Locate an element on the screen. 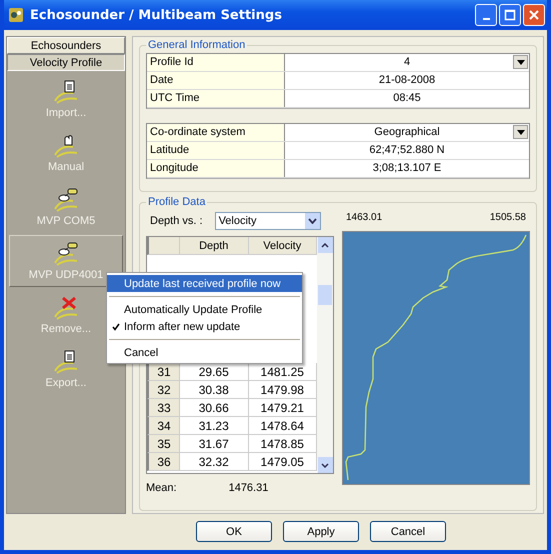 The width and height of the screenshot is (551, 554). sidebar-tab: Velocity Profile is located at coordinates (66, 62).